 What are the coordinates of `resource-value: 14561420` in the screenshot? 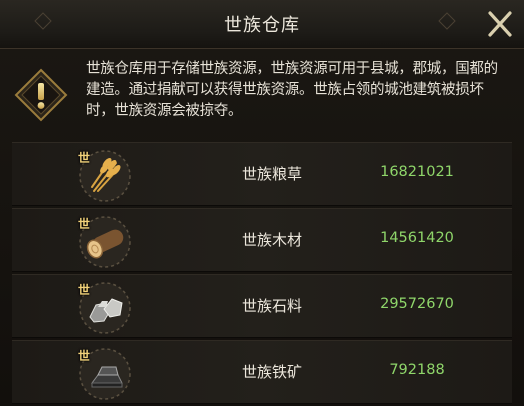 It's located at (417, 238).